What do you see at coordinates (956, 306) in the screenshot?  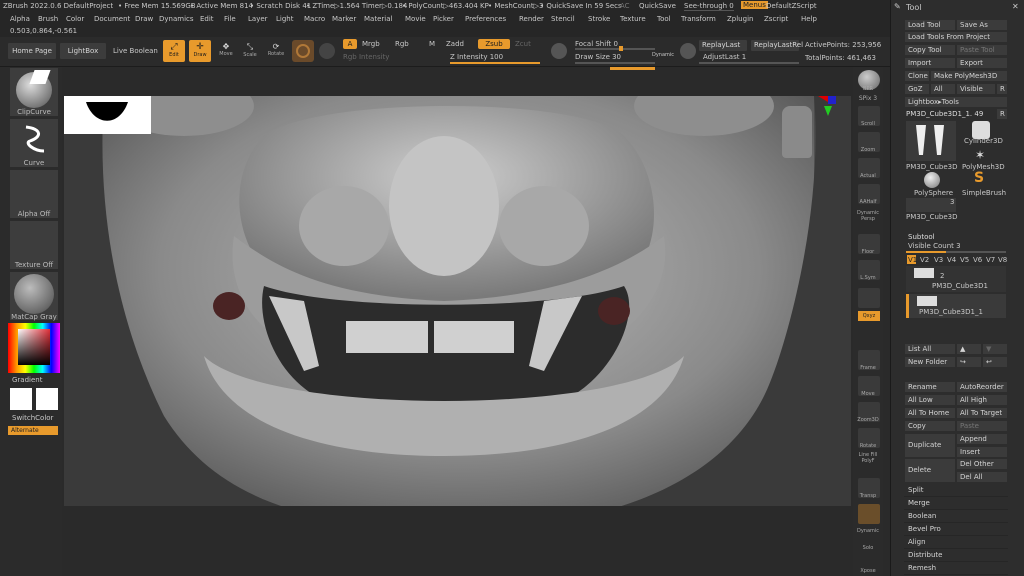 I see `subtool-row-2-selected: PM3D_Cube3D1_1` at bounding box center [956, 306].